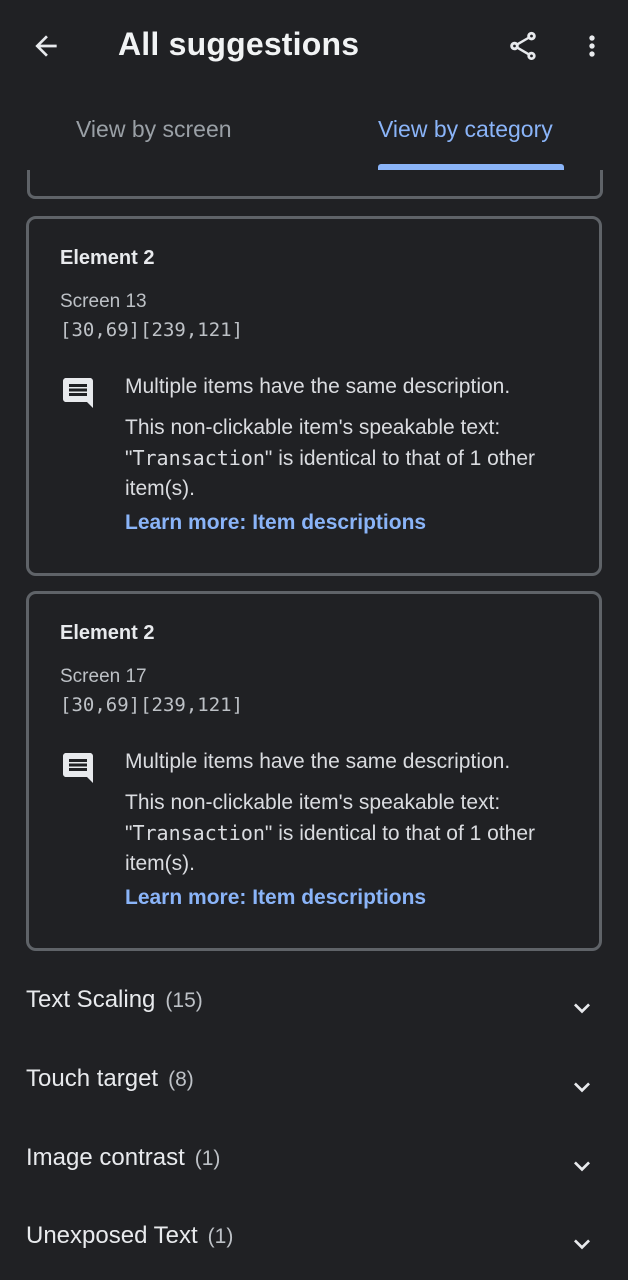 The image size is (628, 1280). What do you see at coordinates (465, 129) in the screenshot?
I see `tab-view-by-category: View by category` at bounding box center [465, 129].